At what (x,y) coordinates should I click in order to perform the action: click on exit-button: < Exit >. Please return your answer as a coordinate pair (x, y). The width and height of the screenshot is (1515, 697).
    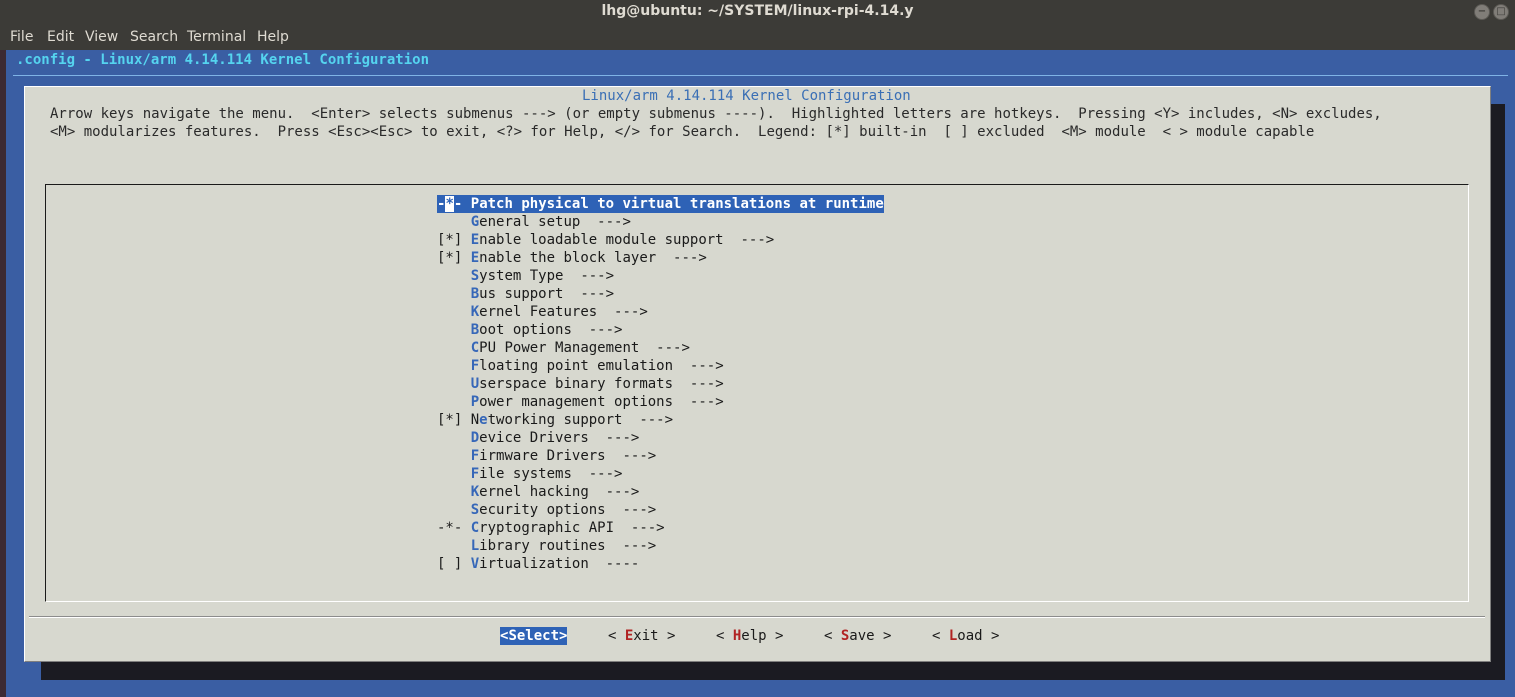
    Looking at the image, I should click on (641, 636).